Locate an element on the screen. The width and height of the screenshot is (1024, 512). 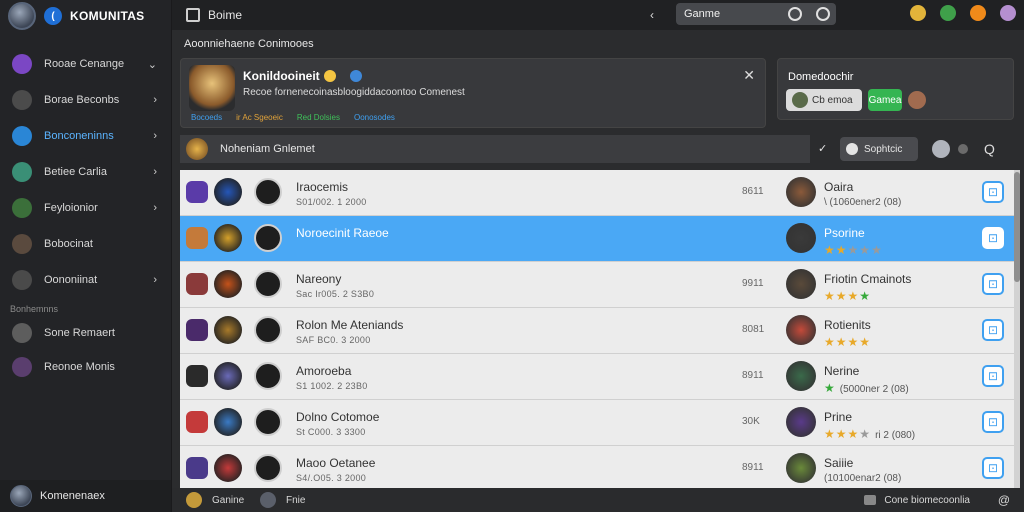
scrollbar-thumb is located at coordinates (1017, 227).